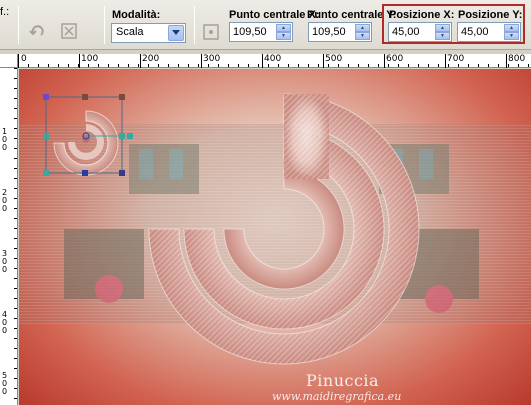 This screenshot has height=405, width=531. I want to click on center-x-label: Punto centrale X:, so click(274, 15).